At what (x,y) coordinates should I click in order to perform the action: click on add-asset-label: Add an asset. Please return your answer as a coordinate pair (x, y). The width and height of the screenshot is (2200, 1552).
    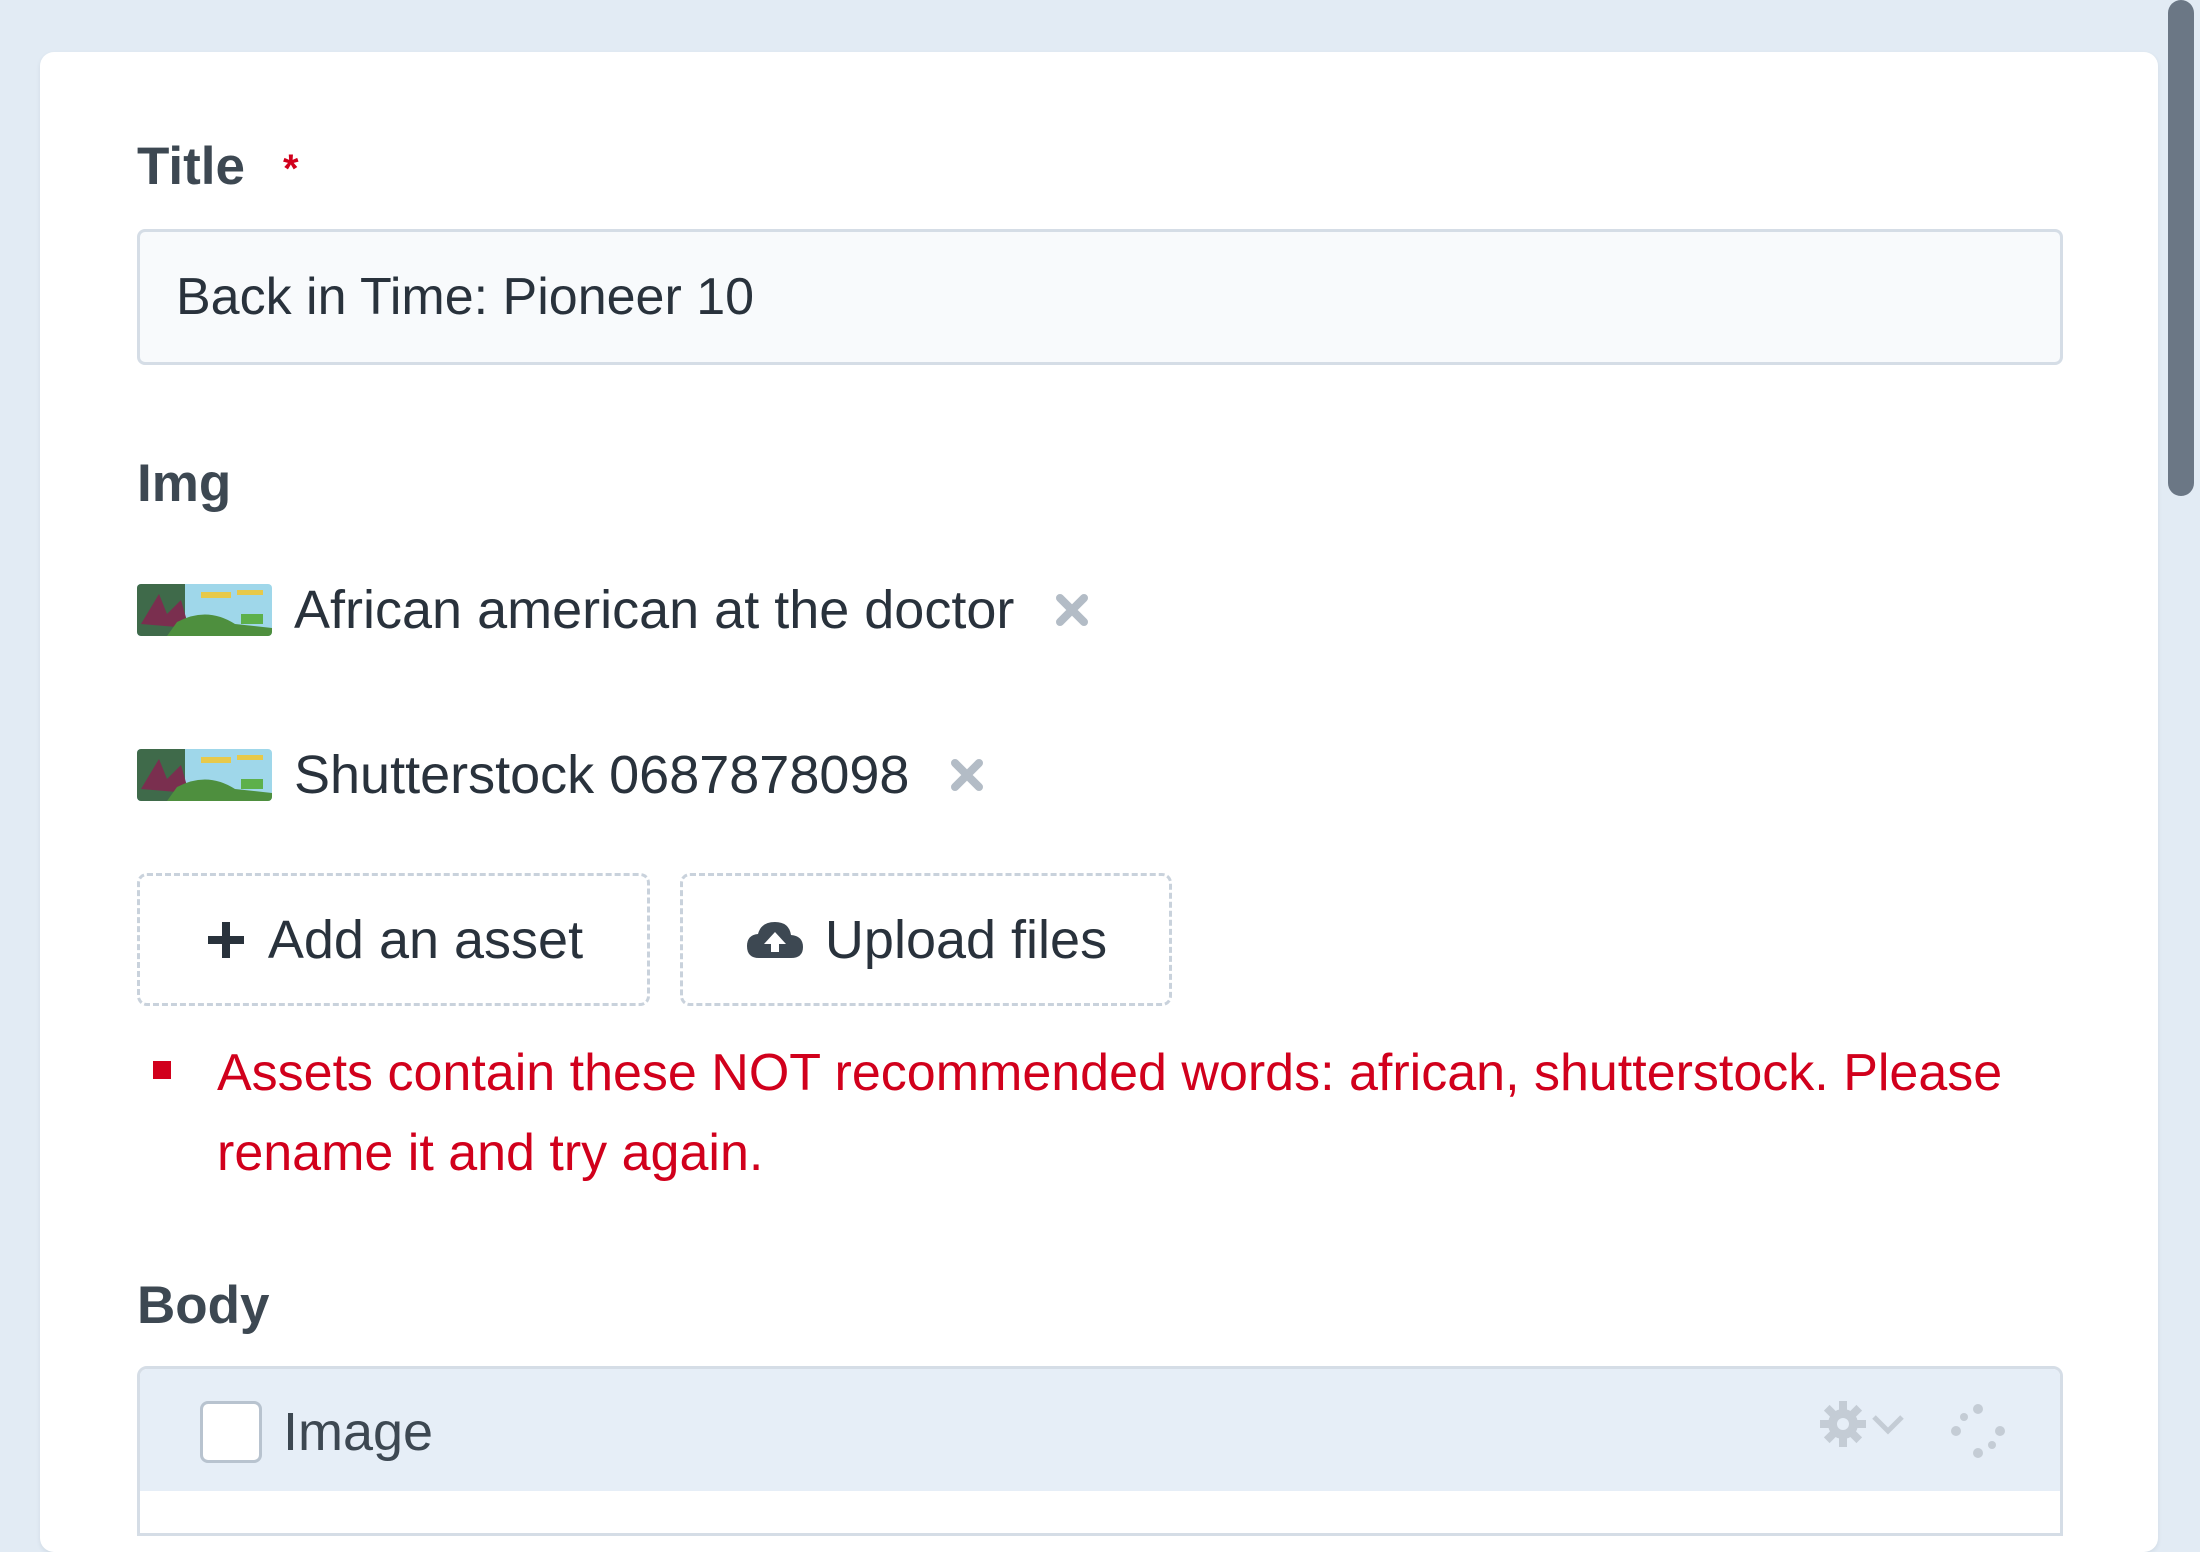
    Looking at the image, I should click on (425, 939).